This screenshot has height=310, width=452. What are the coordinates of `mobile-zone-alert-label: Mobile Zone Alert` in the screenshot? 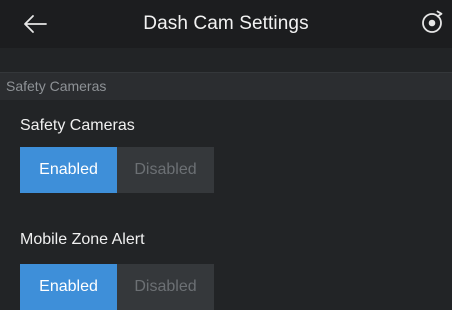 It's located at (82, 239).